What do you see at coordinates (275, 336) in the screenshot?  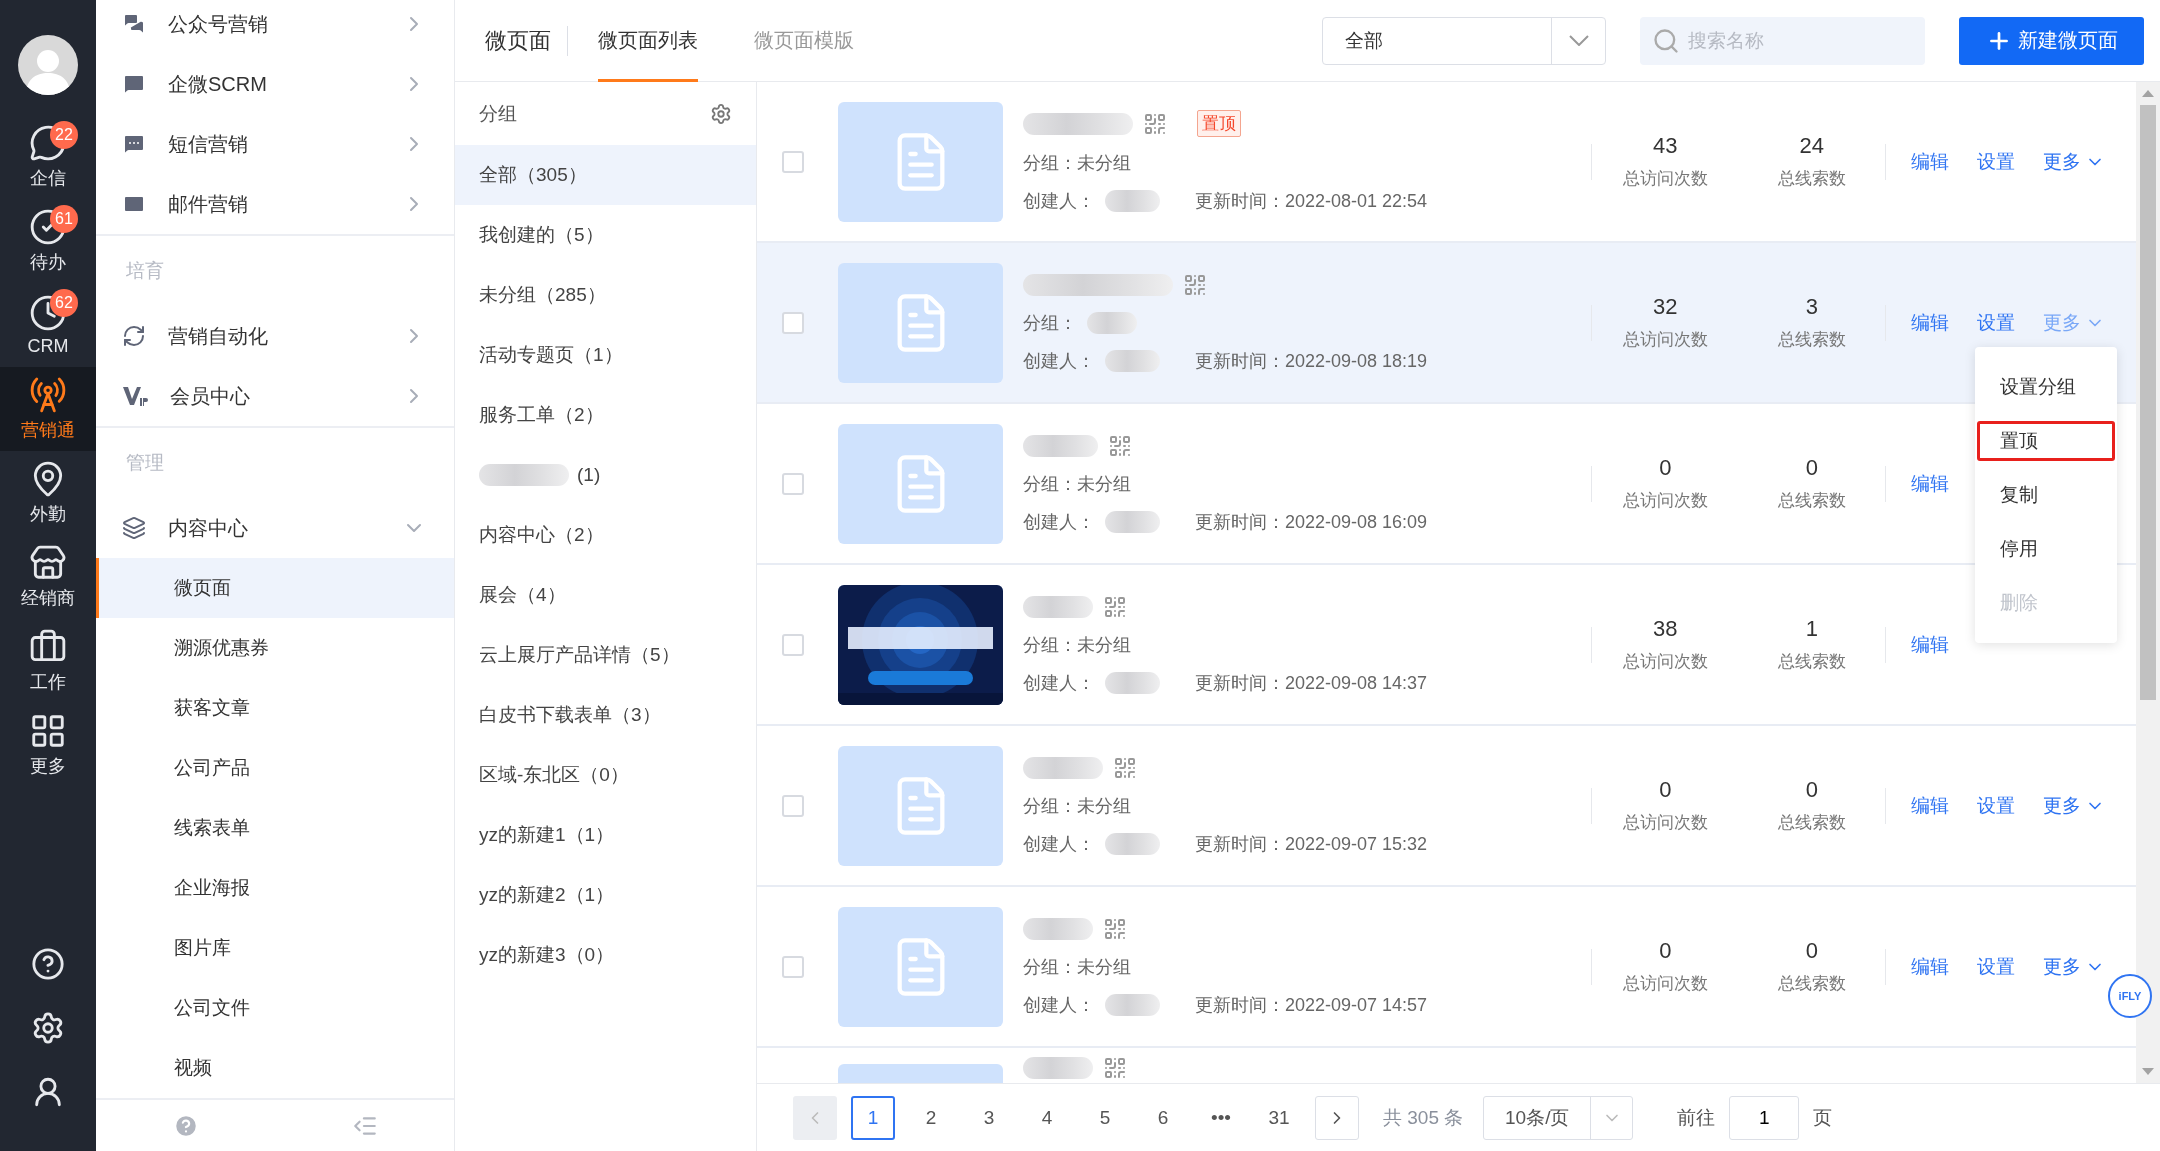 I see `nav-item: 营销自动化` at bounding box center [275, 336].